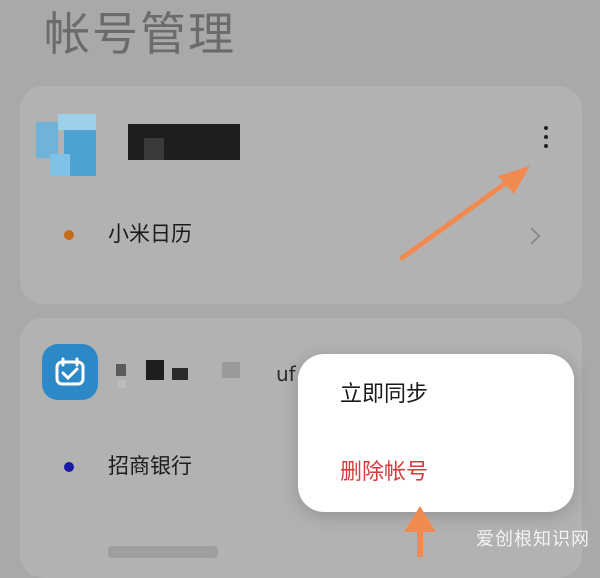 The image size is (600, 578). What do you see at coordinates (533, 539) in the screenshot?
I see `watermark: 爱创根知识网` at bounding box center [533, 539].